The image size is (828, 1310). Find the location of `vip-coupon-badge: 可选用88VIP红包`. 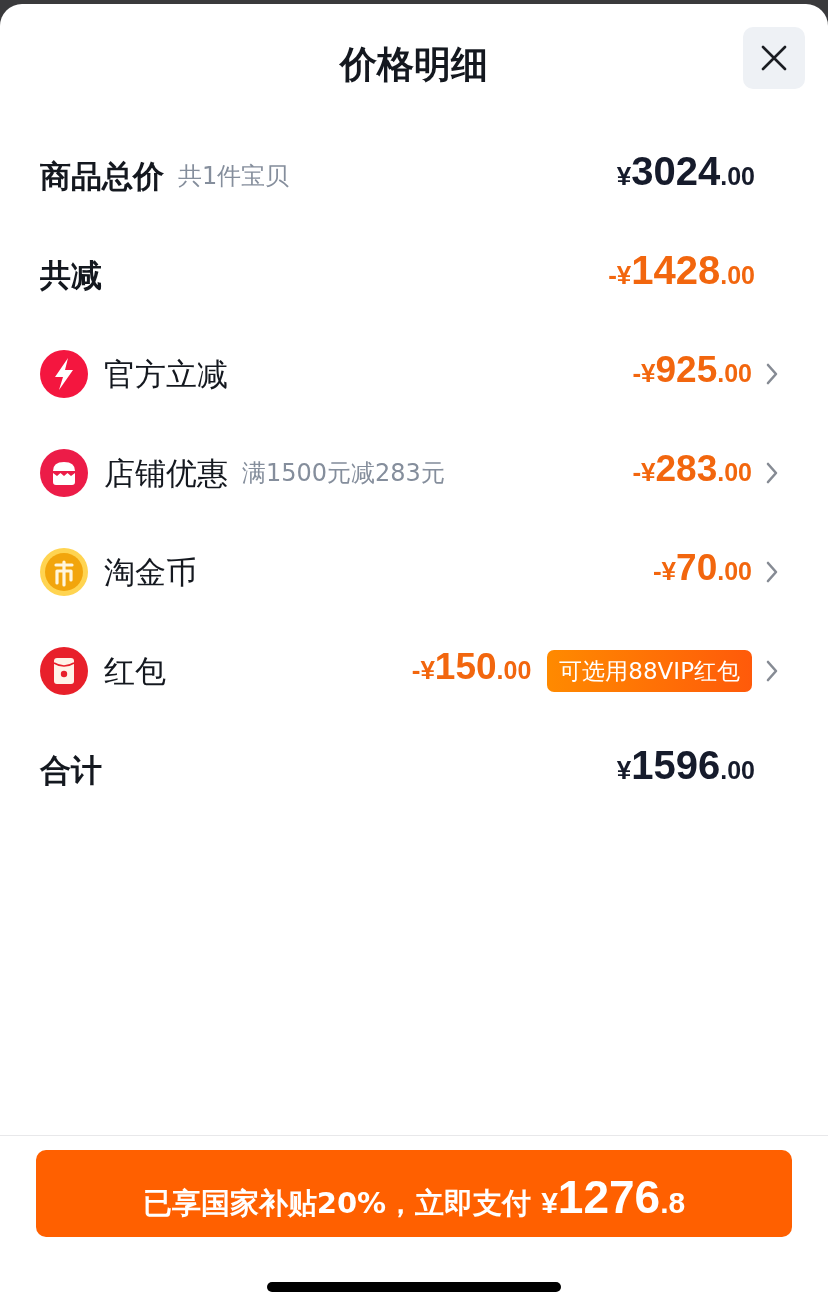

vip-coupon-badge: 可选用88VIP红包 is located at coordinates (649, 670).